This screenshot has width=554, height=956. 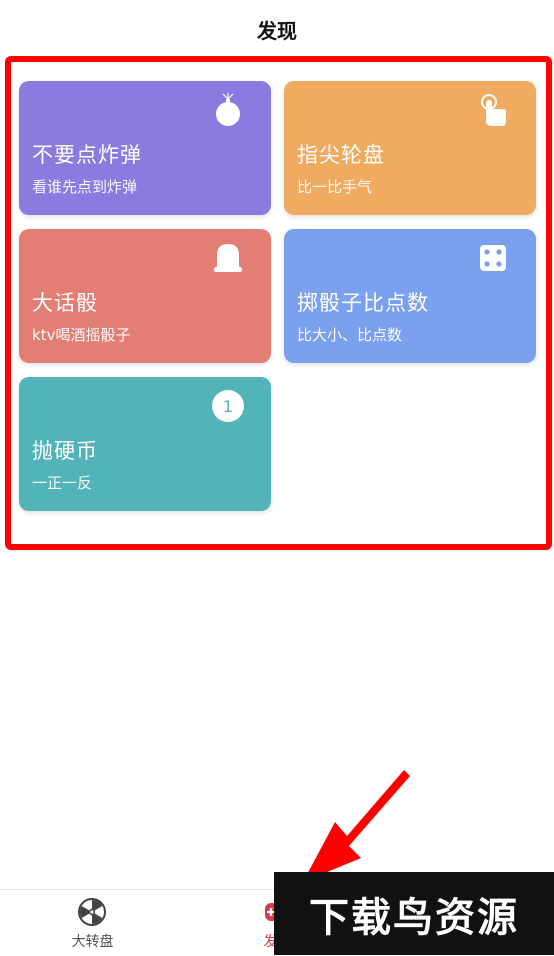 What do you see at coordinates (363, 303) in the screenshot?
I see `card-title: 掷骰子比点数` at bounding box center [363, 303].